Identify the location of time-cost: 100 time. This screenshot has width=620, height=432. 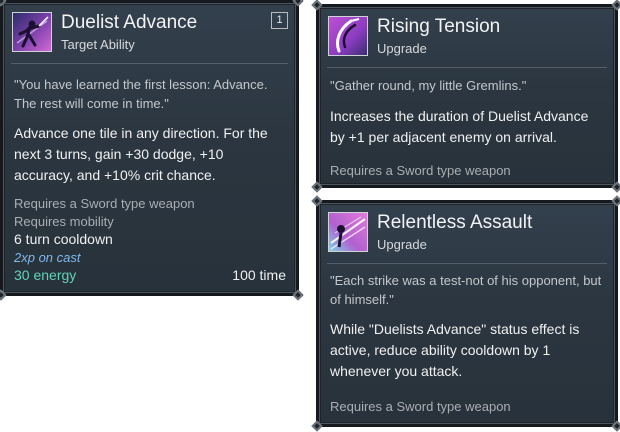
(259, 275).